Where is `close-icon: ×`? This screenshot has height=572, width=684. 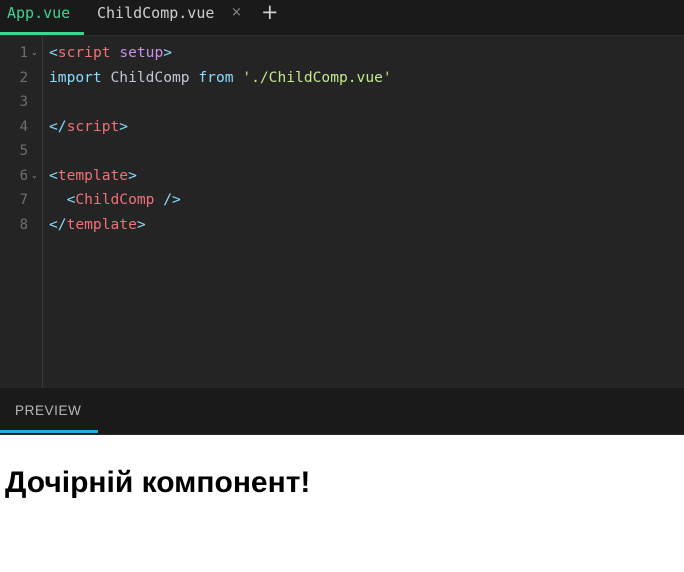 close-icon: × is located at coordinates (236, 13).